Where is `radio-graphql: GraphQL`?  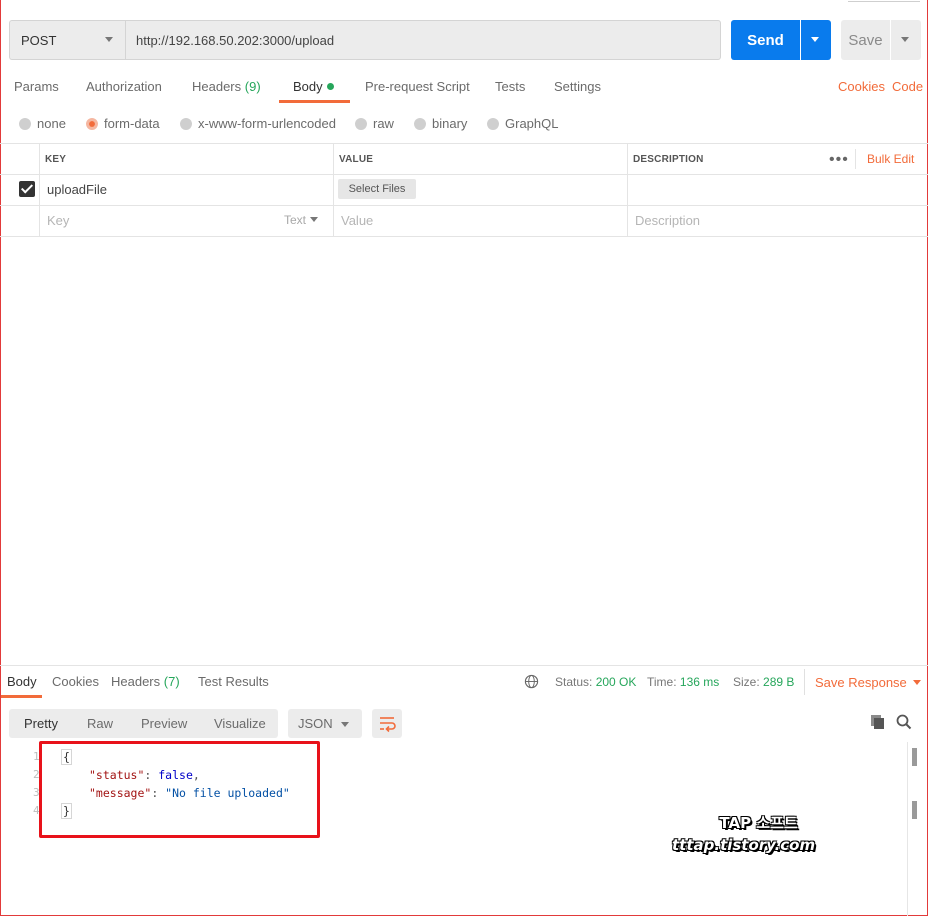 radio-graphql: GraphQL is located at coordinates (522, 123).